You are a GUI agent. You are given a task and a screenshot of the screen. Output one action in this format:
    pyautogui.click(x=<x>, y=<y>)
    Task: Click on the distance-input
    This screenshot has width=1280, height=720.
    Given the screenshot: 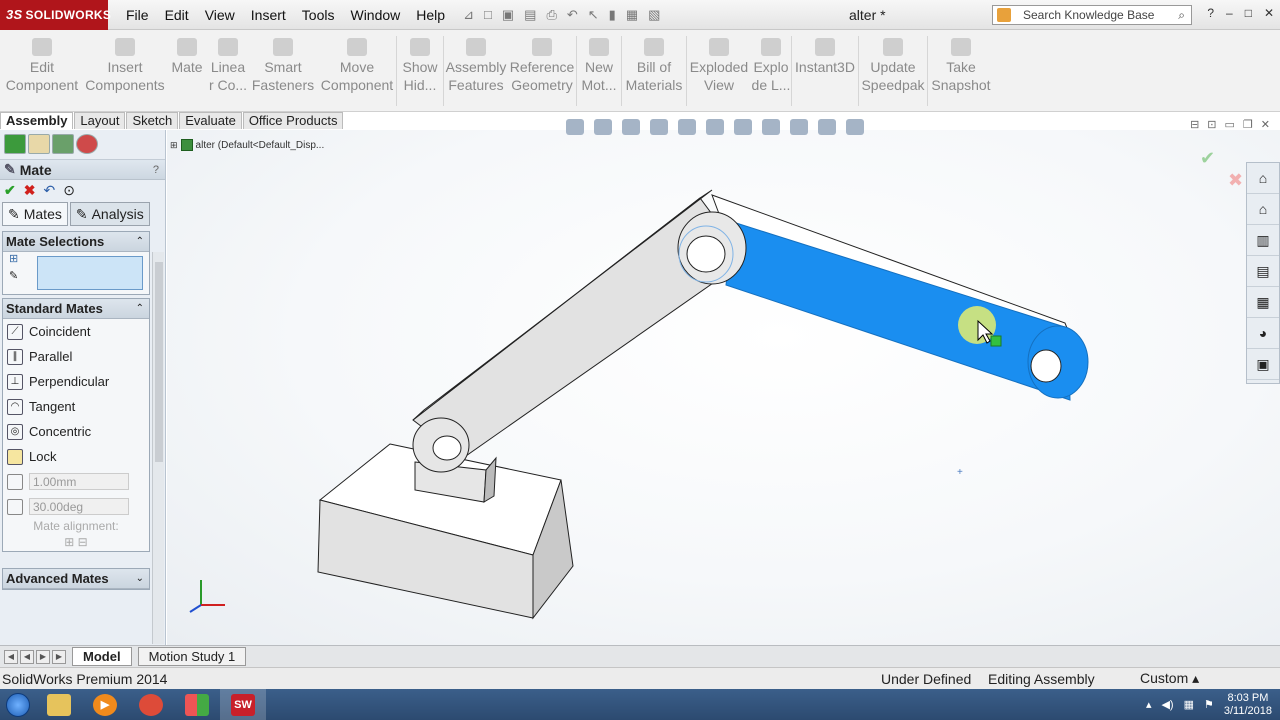 What is the action you would take?
    pyautogui.click(x=79, y=481)
    